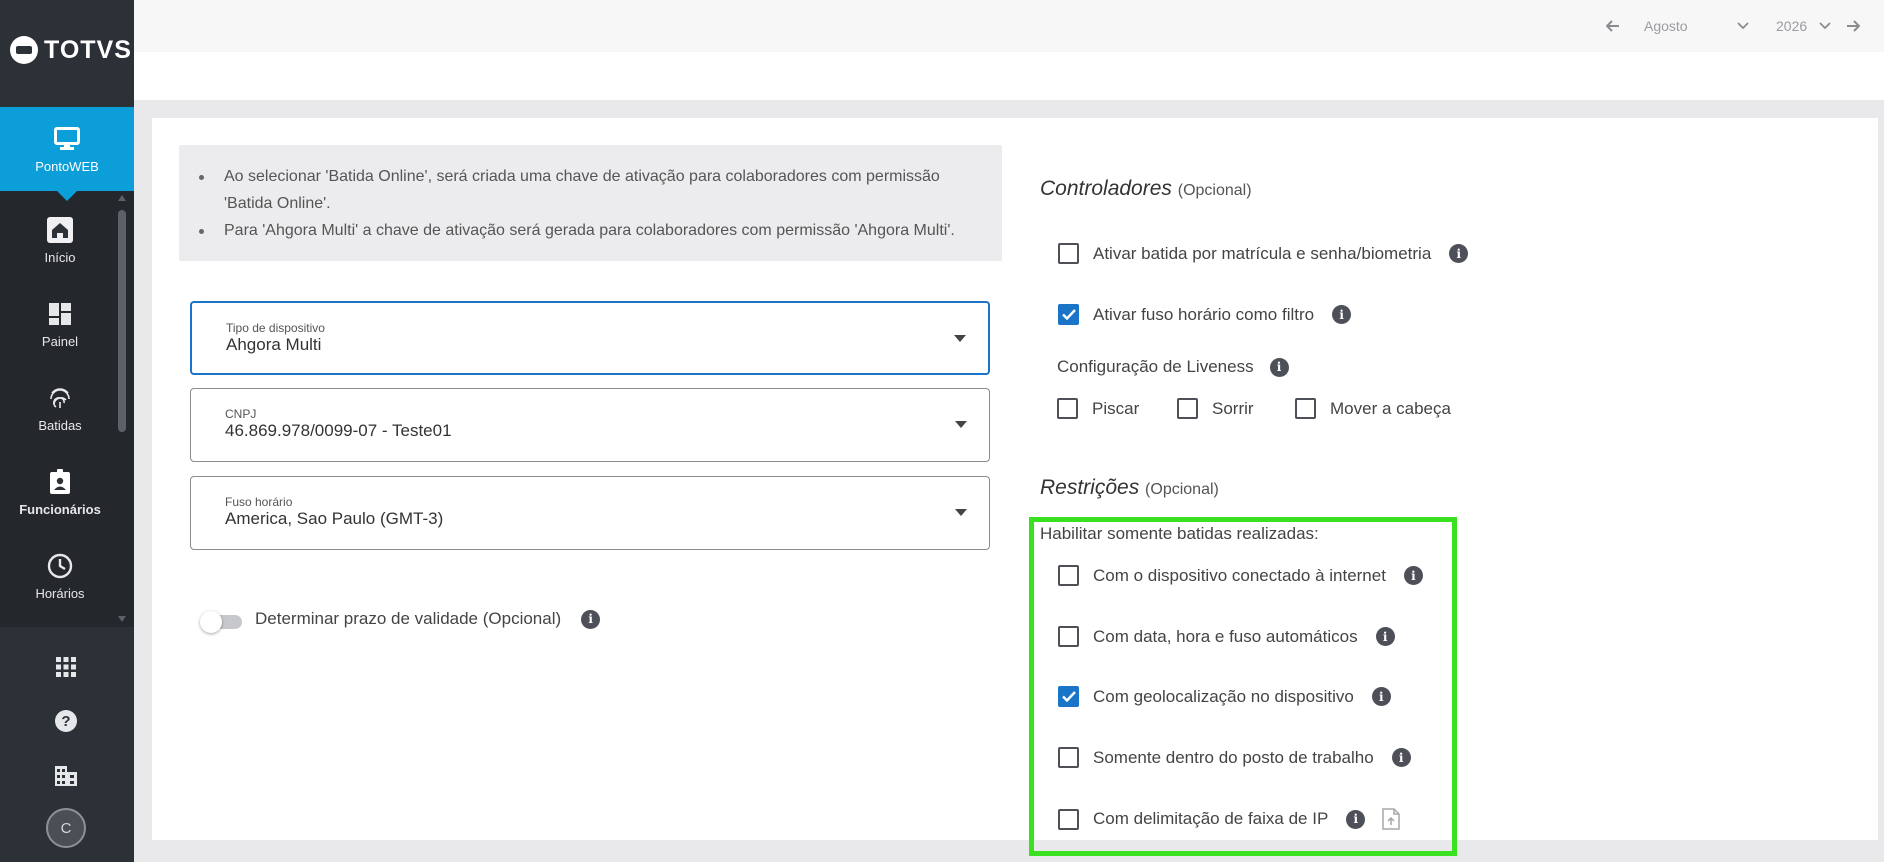  Describe the element at coordinates (1391, 819) in the screenshot. I see `file-upload-icon` at that location.